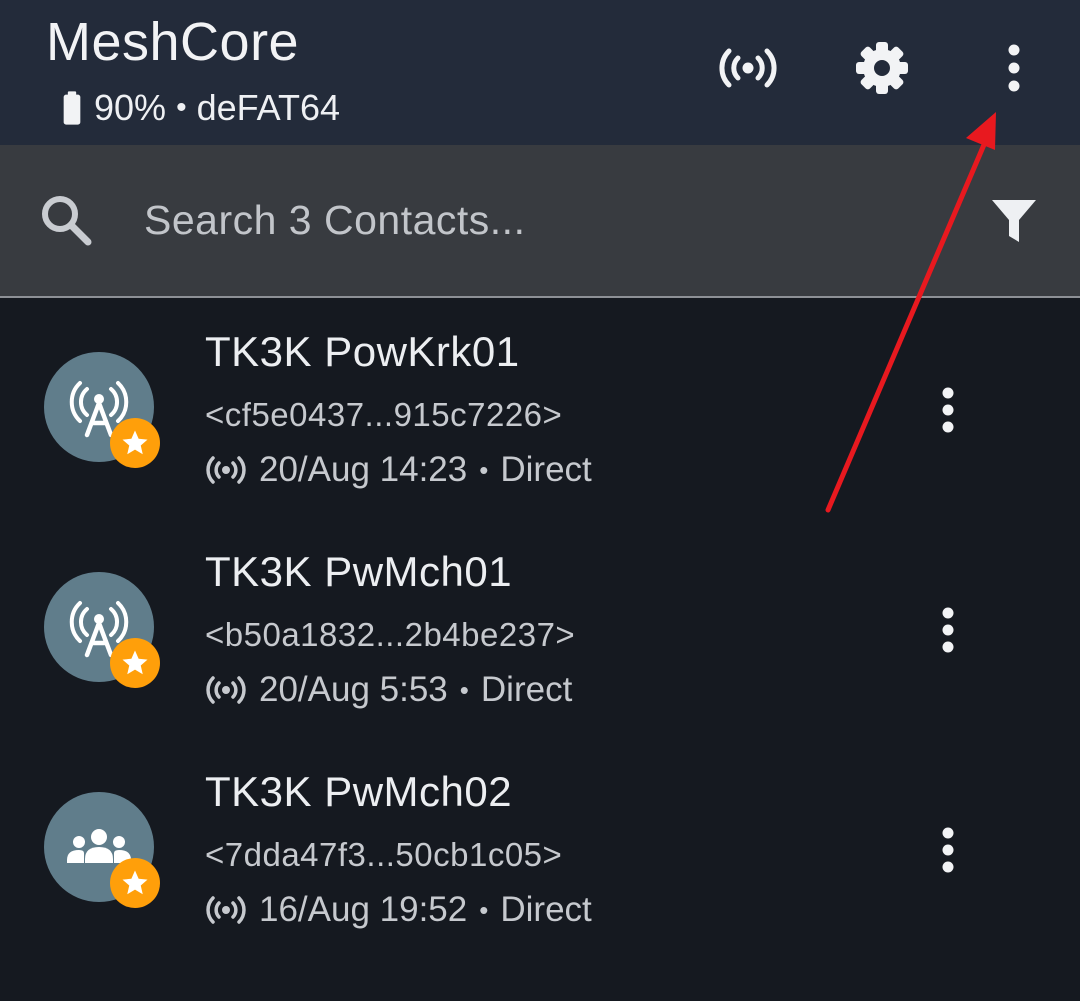  What do you see at coordinates (540, 72) in the screenshot?
I see `app-bar: MeshCore 90% • deFAT64` at bounding box center [540, 72].